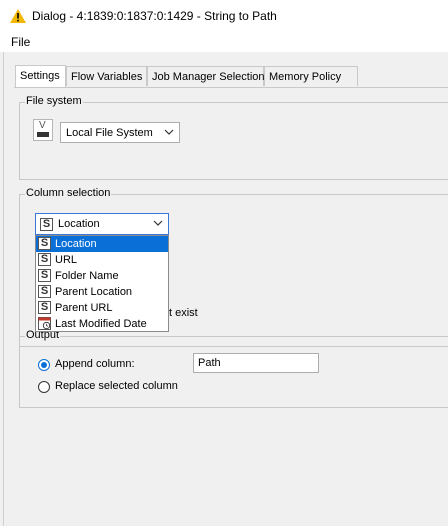 Image resolution: width=448 pixels, height=526 pixels. What do you see at coordinates (102, 224) in the screenshot?
I see `column-select: S Location` at bounding box center [102, 224].